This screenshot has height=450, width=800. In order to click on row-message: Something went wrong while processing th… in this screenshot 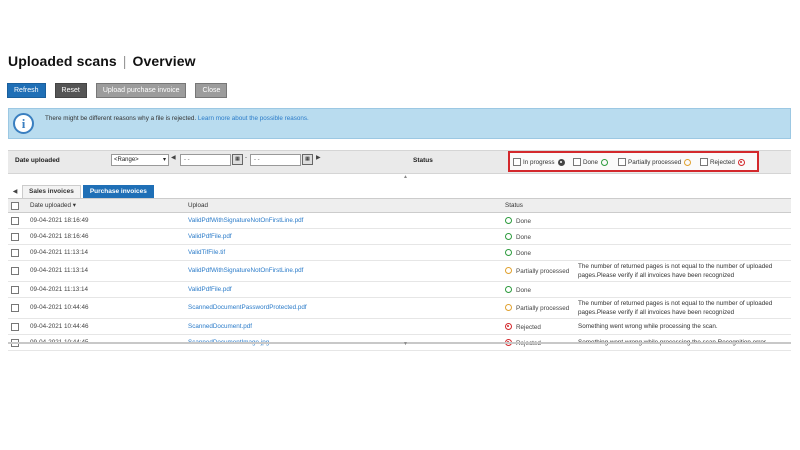, I will do `click(648, 326)`.